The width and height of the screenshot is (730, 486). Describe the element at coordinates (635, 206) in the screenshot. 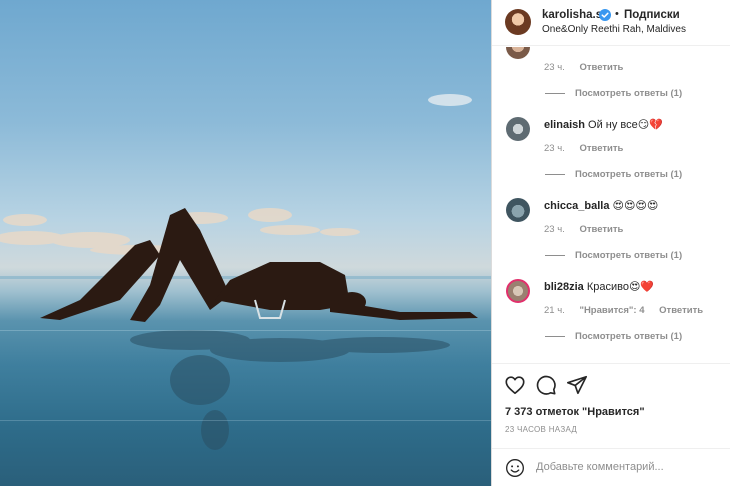

I see `comment-text: 😍😍😍😍` at that location.